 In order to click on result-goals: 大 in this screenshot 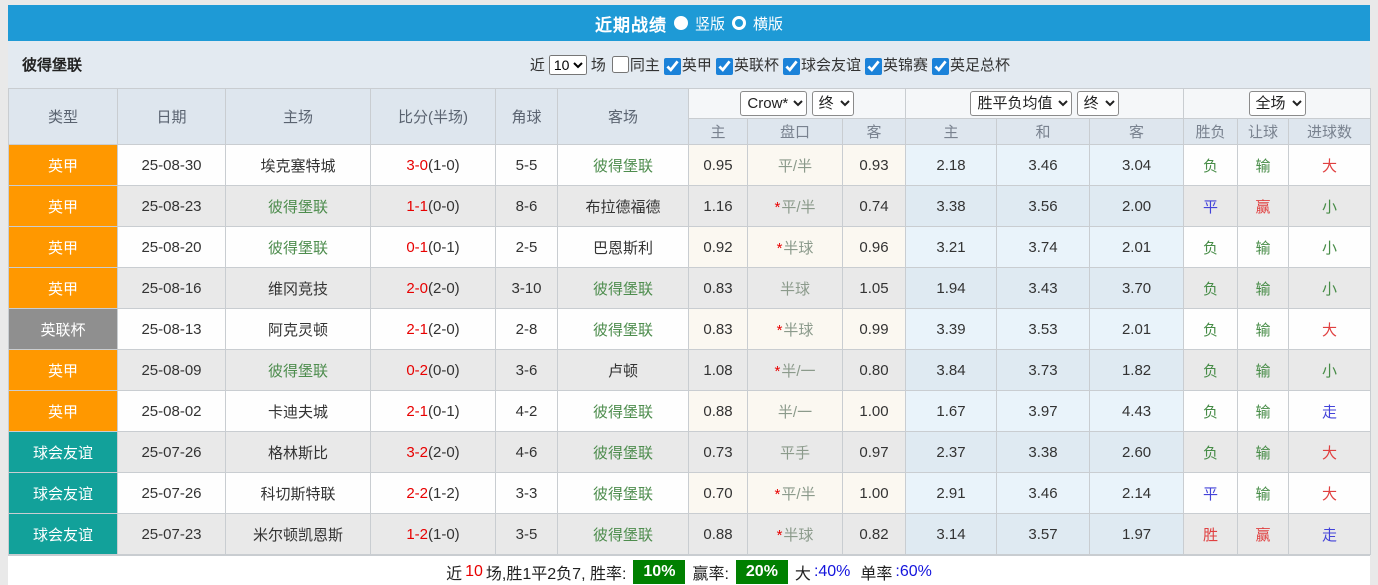, I will do `click(1330, 165)`.